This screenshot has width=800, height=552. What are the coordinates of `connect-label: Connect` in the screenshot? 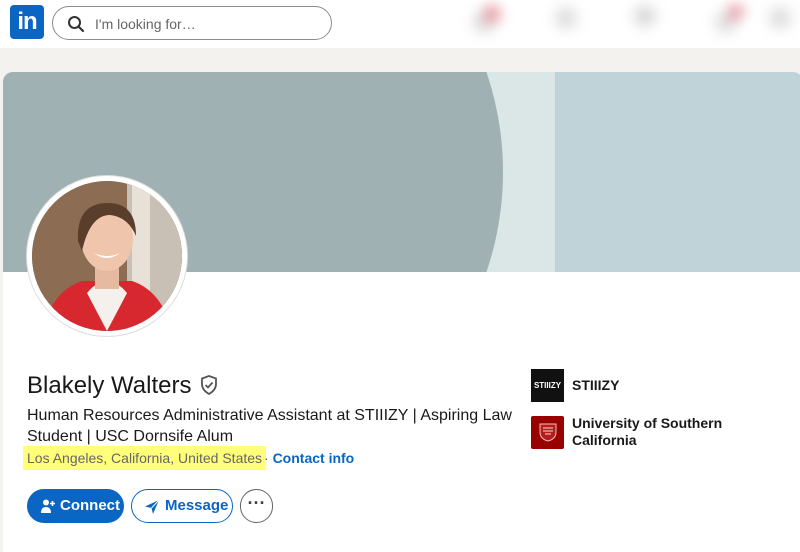 It's located at (90, 505).